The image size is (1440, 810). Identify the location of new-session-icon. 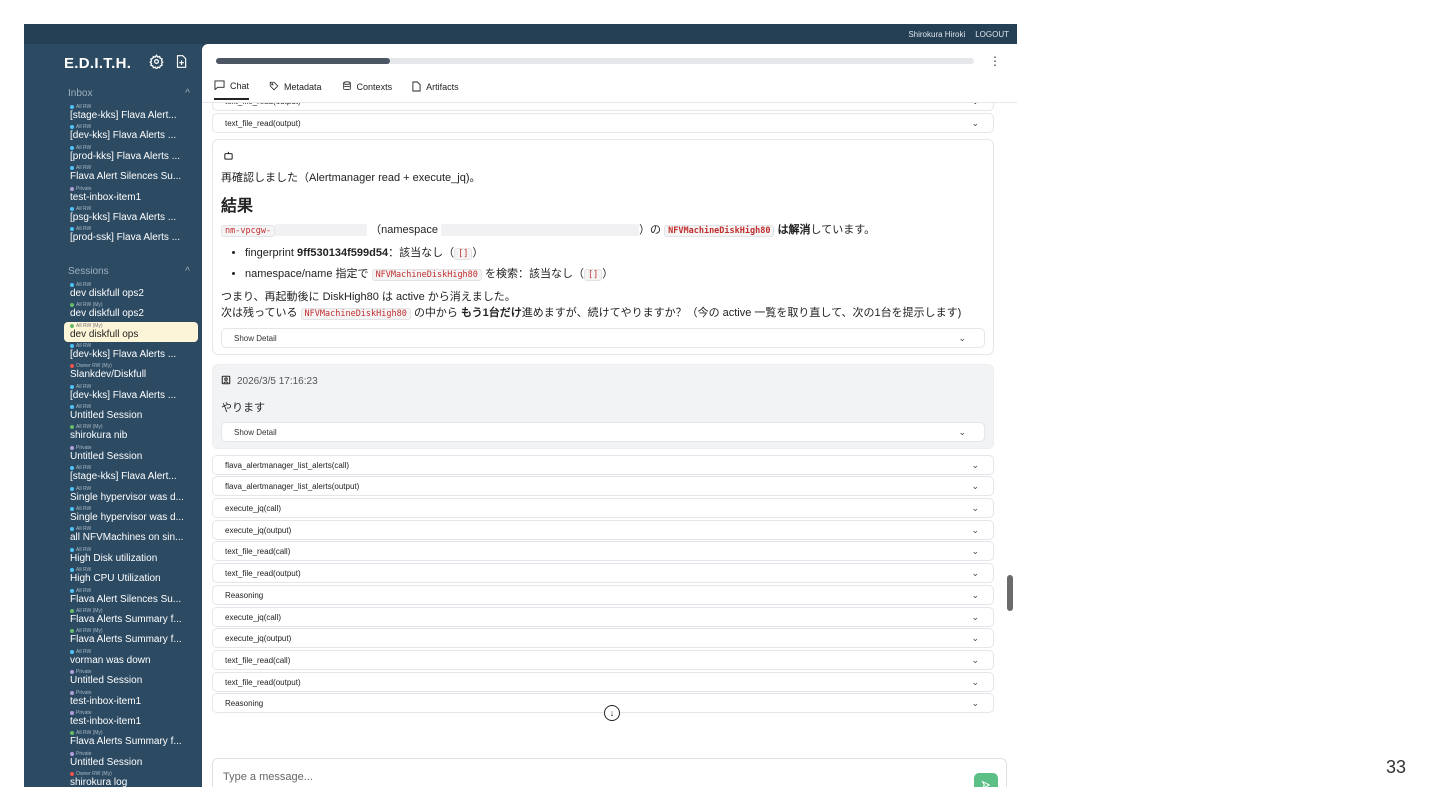
(181, 63).